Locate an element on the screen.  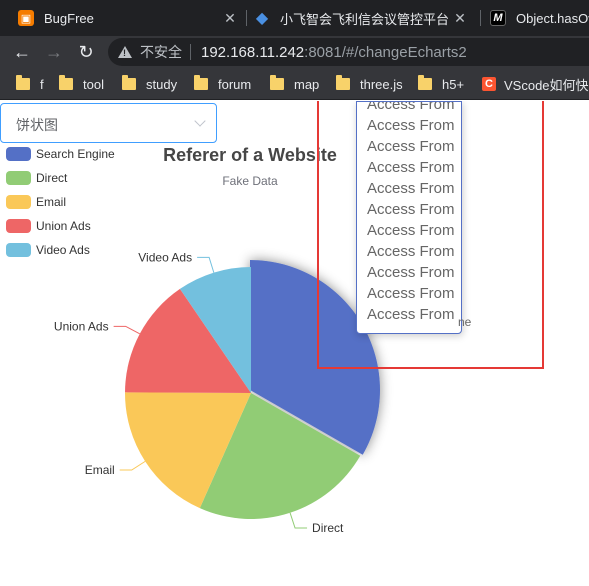
bookmark-h5plus: h5+ is located at coordinates (441, 84).